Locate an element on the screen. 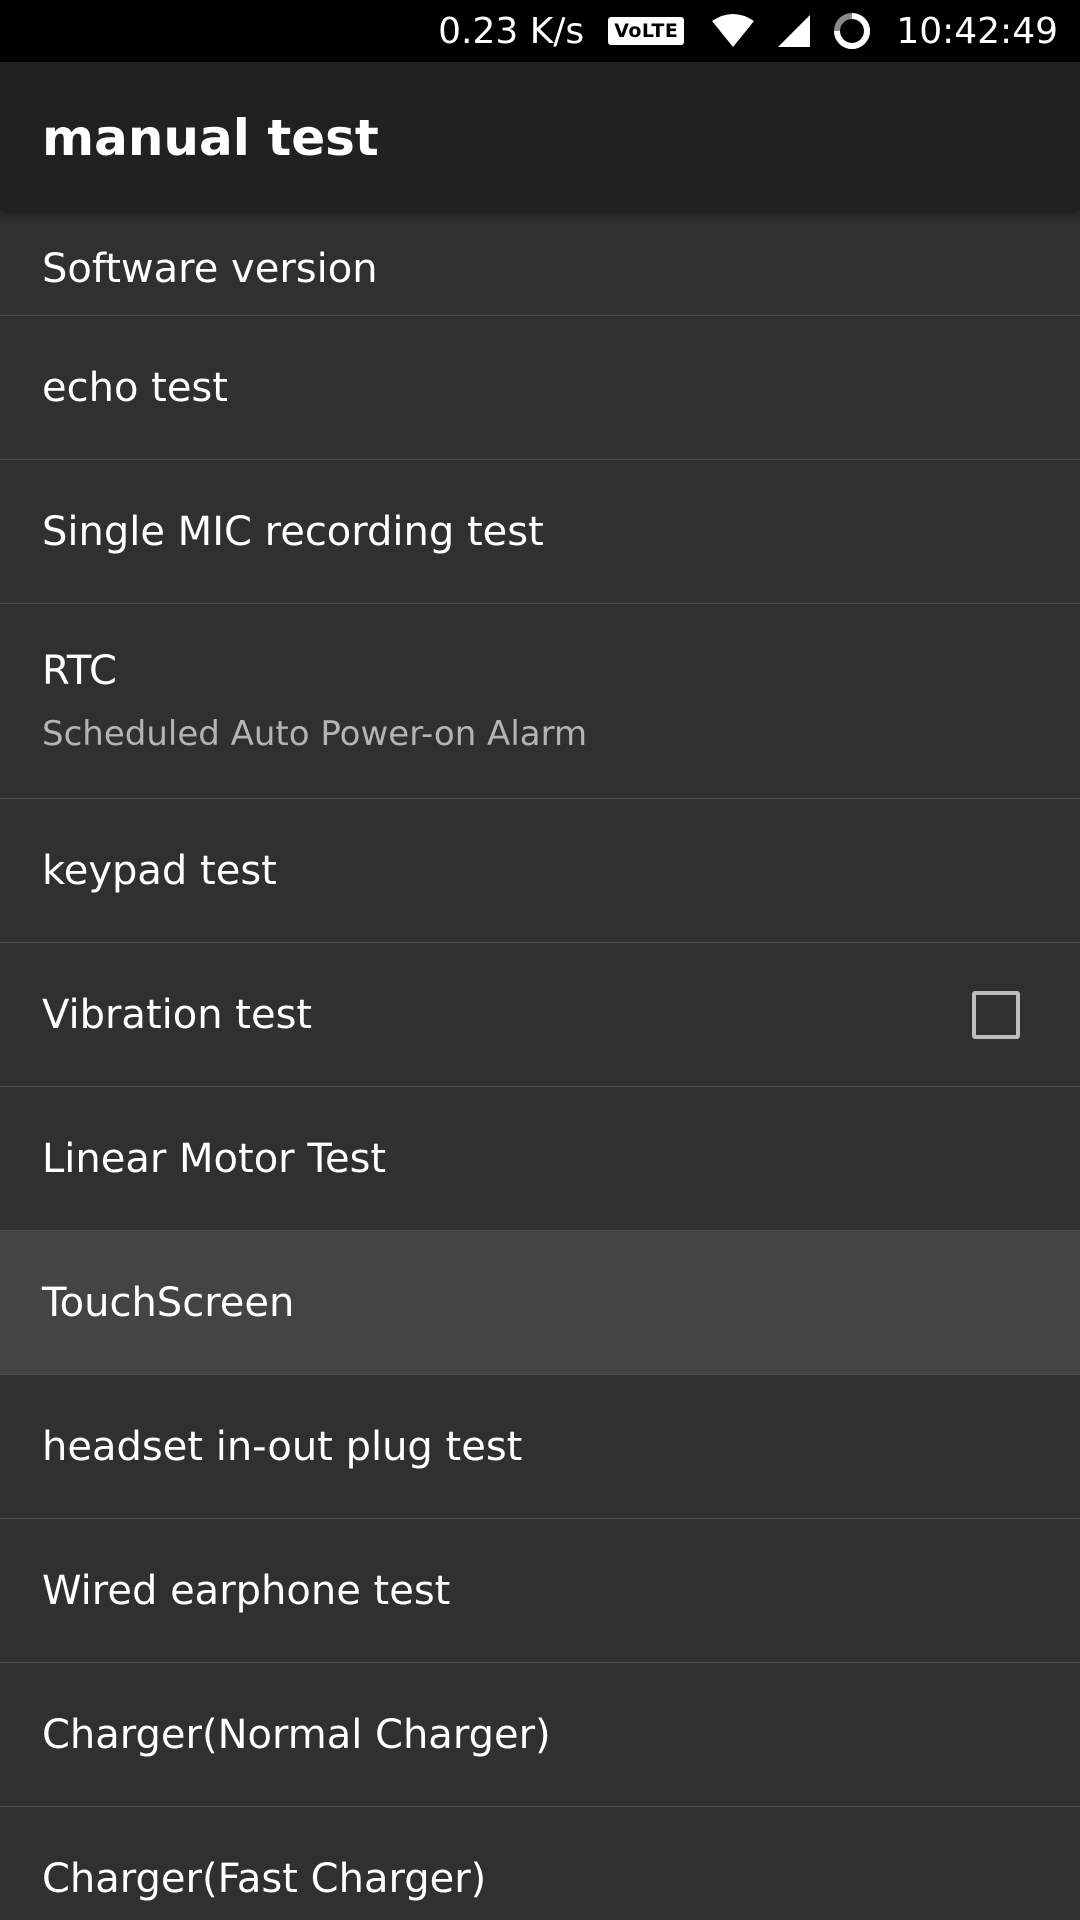 The height and width of the screenshot is (1920, 1080). list-item-label: headset in-out plug test is located at coordinates (282, 1446).